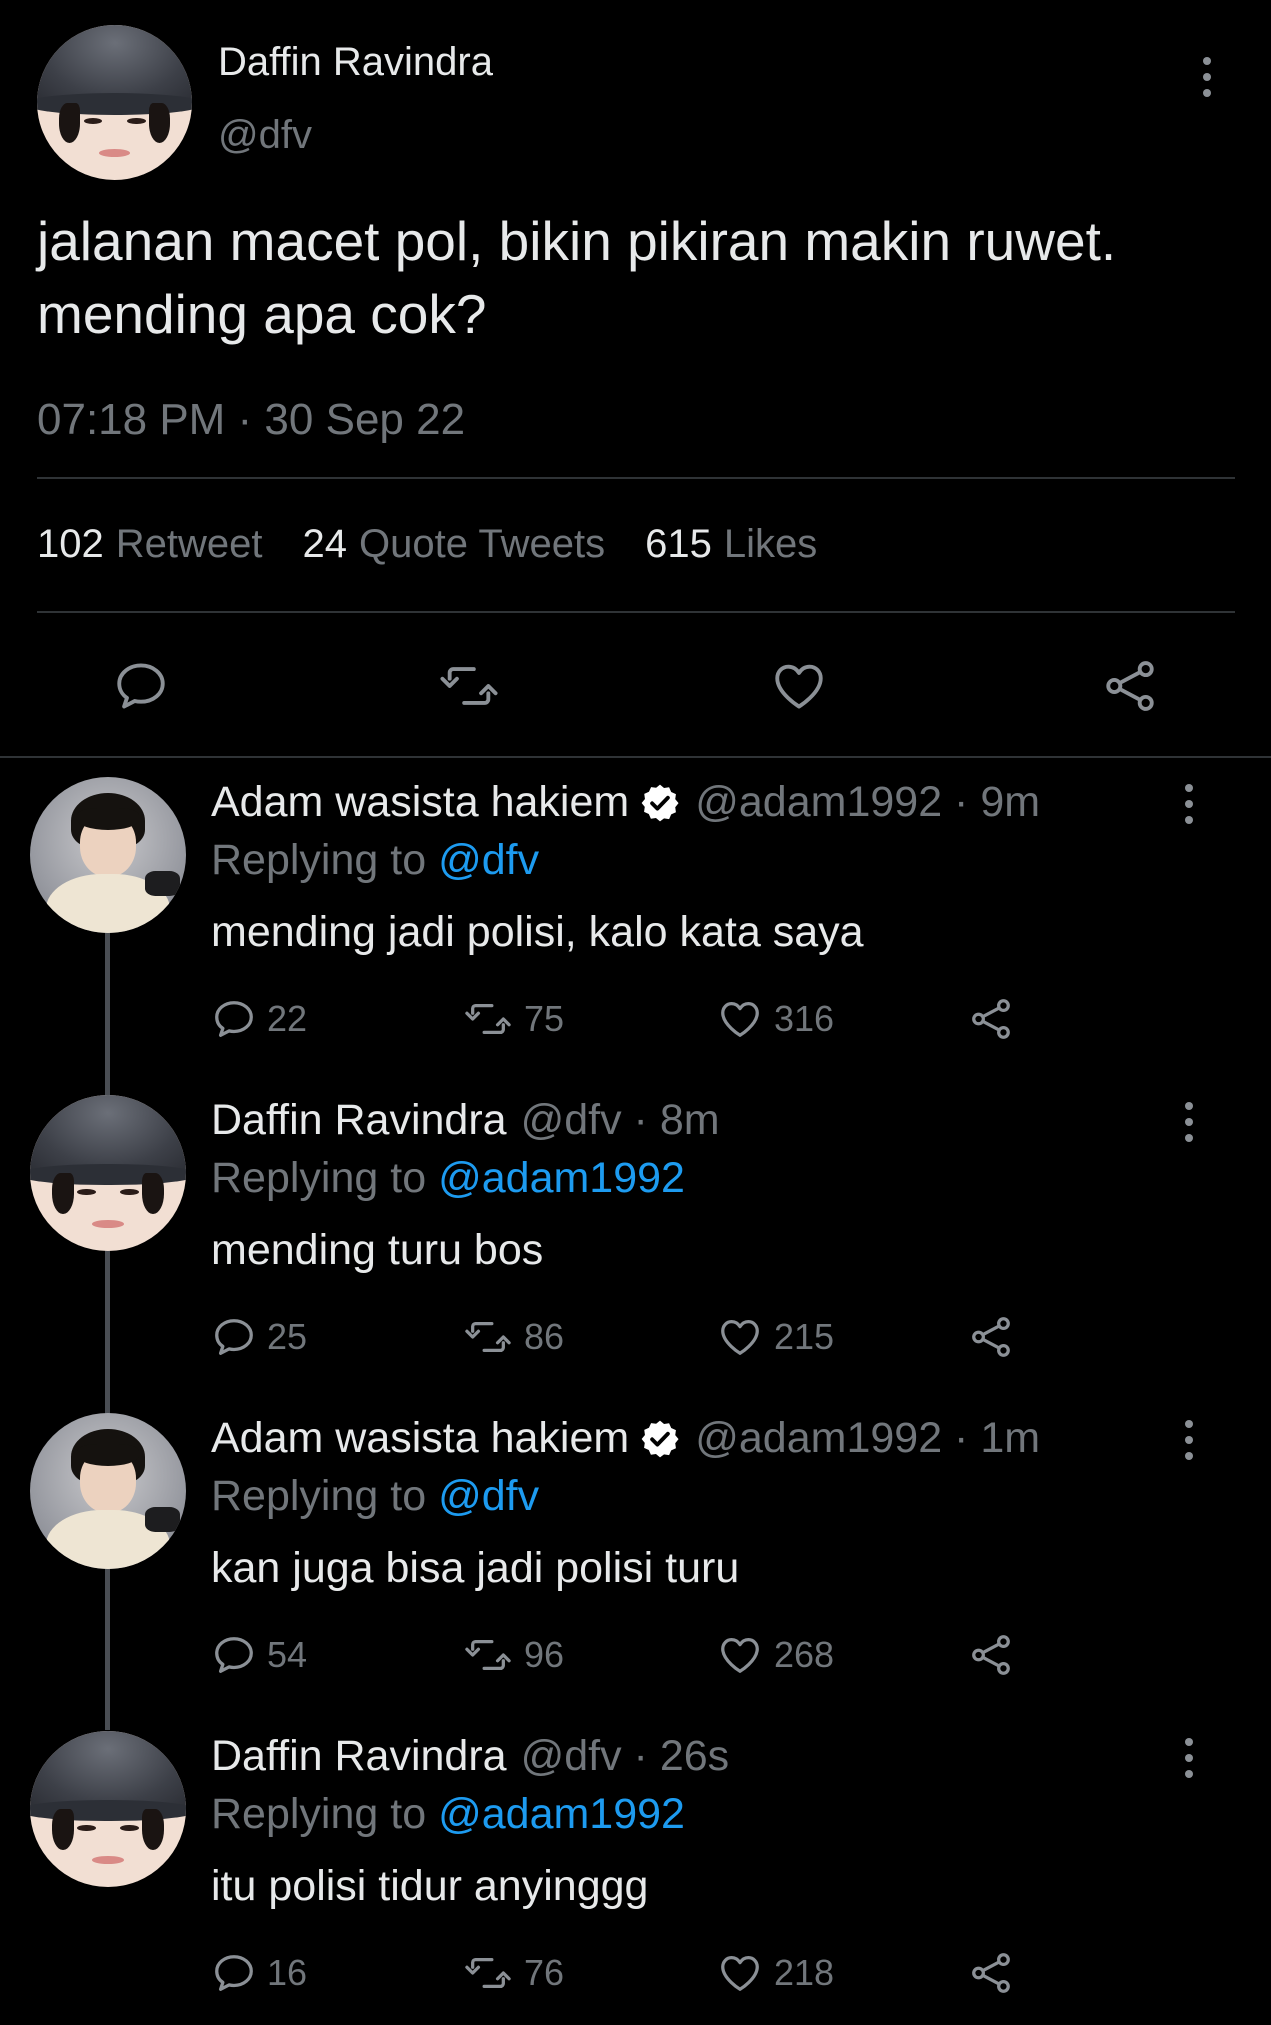 The width and height of the screenshot is (1271, 2025). I want to click on like-count: 218, so click(804, 1972).